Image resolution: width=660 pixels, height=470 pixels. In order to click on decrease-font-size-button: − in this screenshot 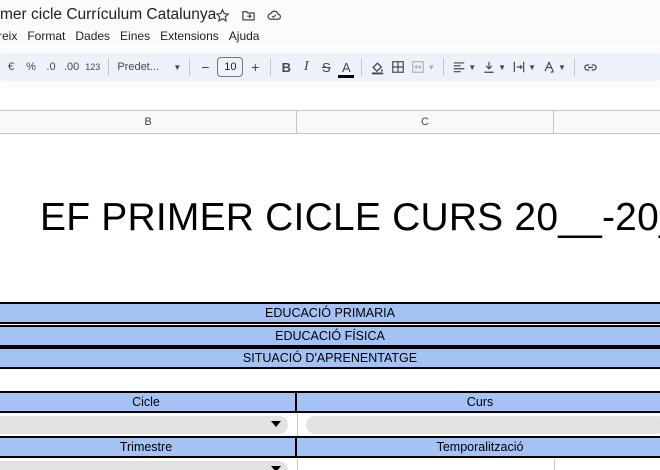, I will do `click(205, 67)`.